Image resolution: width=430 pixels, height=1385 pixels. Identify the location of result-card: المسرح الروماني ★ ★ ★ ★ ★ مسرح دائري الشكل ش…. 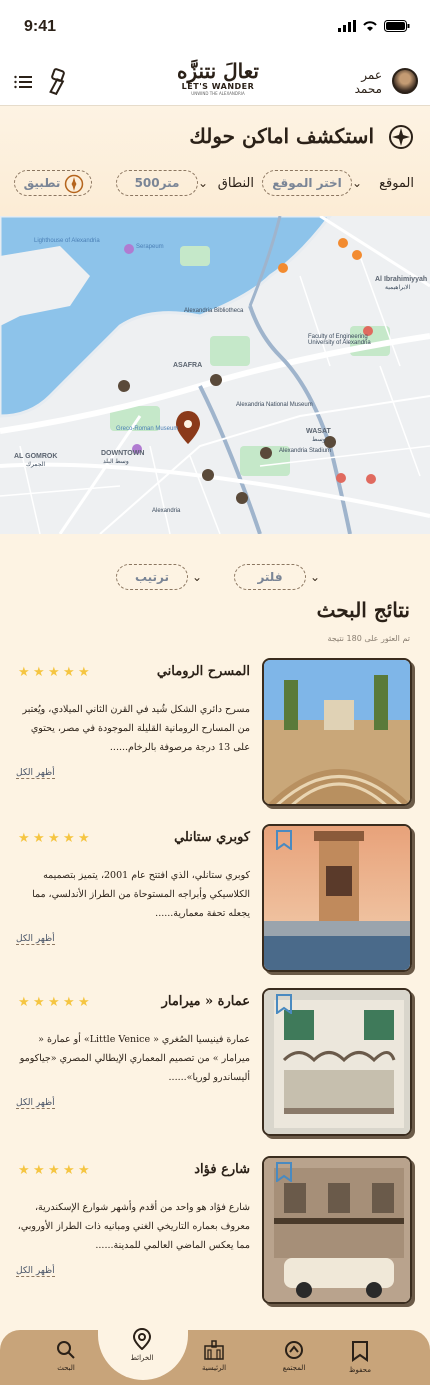
(213, 734).